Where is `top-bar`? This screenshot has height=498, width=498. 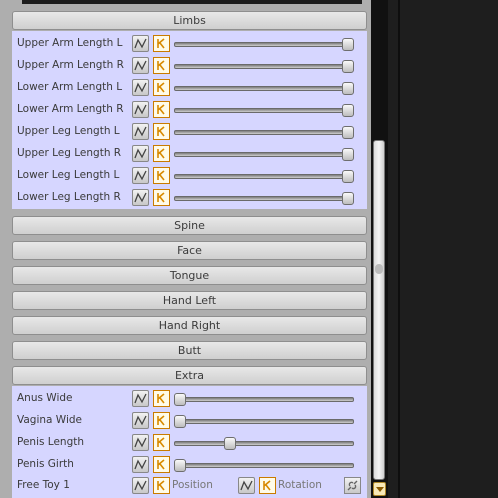
top-bar is located at coordinates (192, 2).